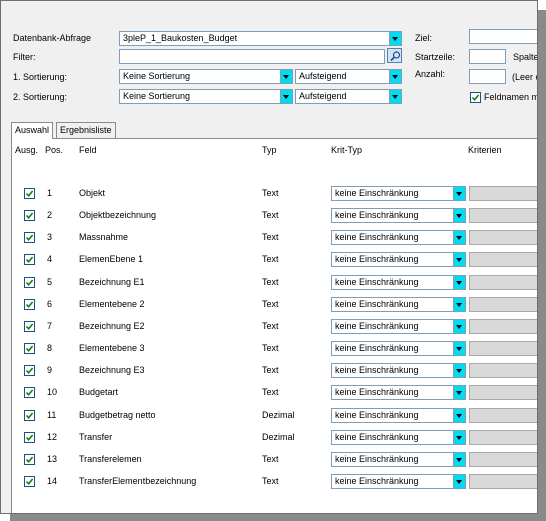  What do you see at coordinates (92, 193) in the screenshot?
I see `feld-cell: Objekt` at bounding box center [92, 193].